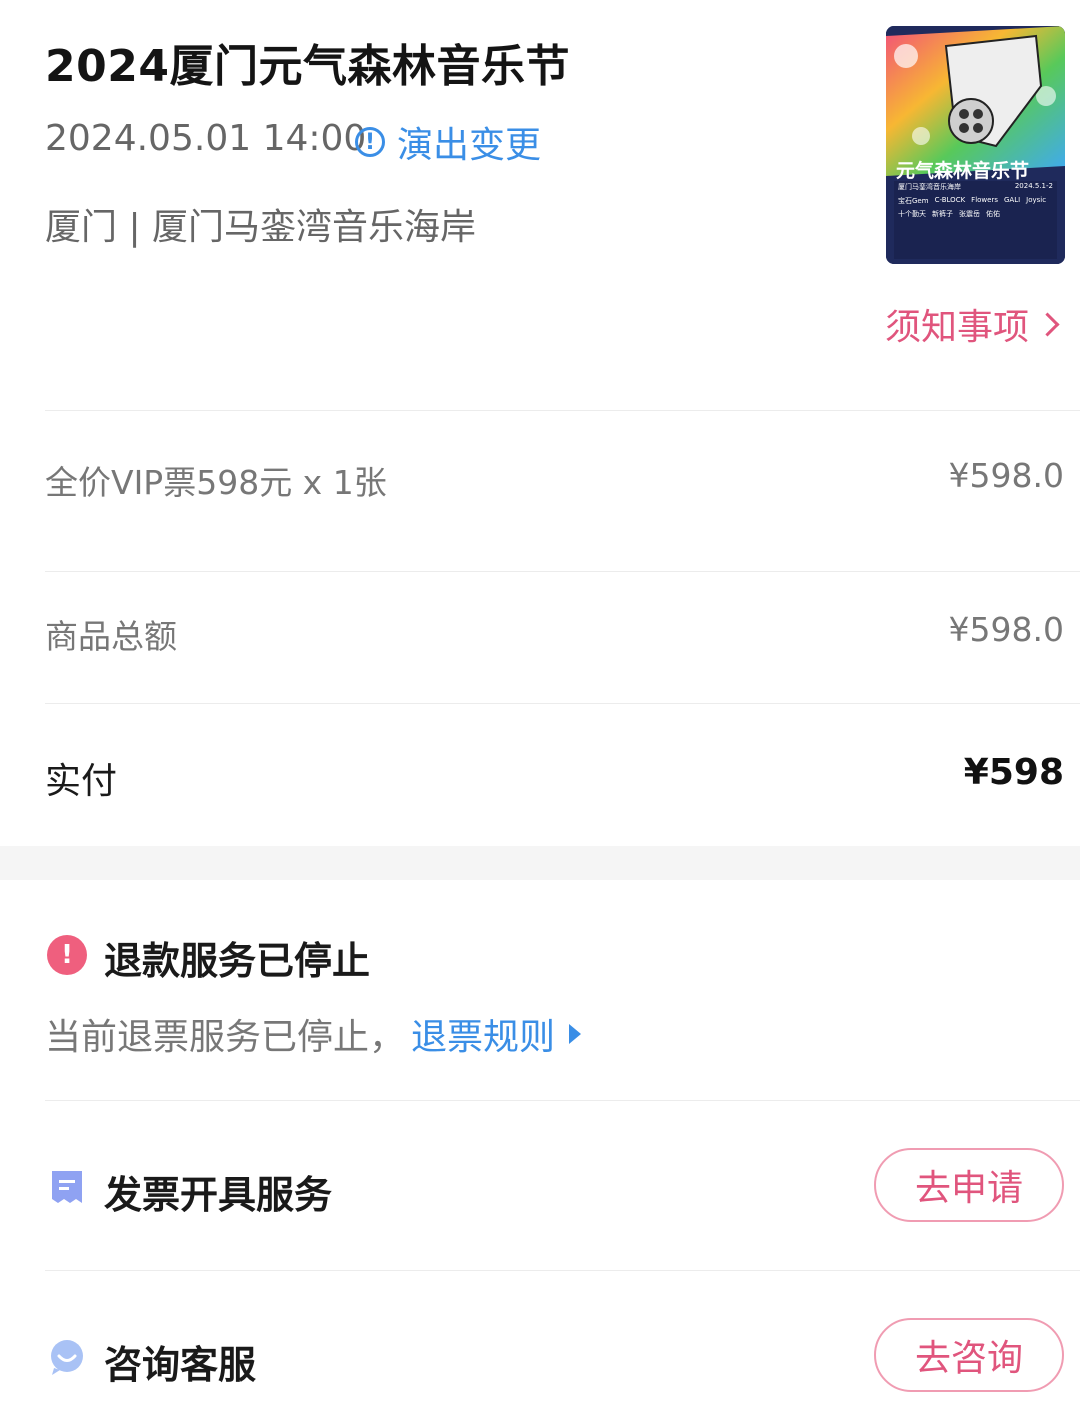 This screenshot has height=1418, width=1080. I want to click on refund-desc: 当前退票服务已停止， 退票规则, so click(313, 1034).